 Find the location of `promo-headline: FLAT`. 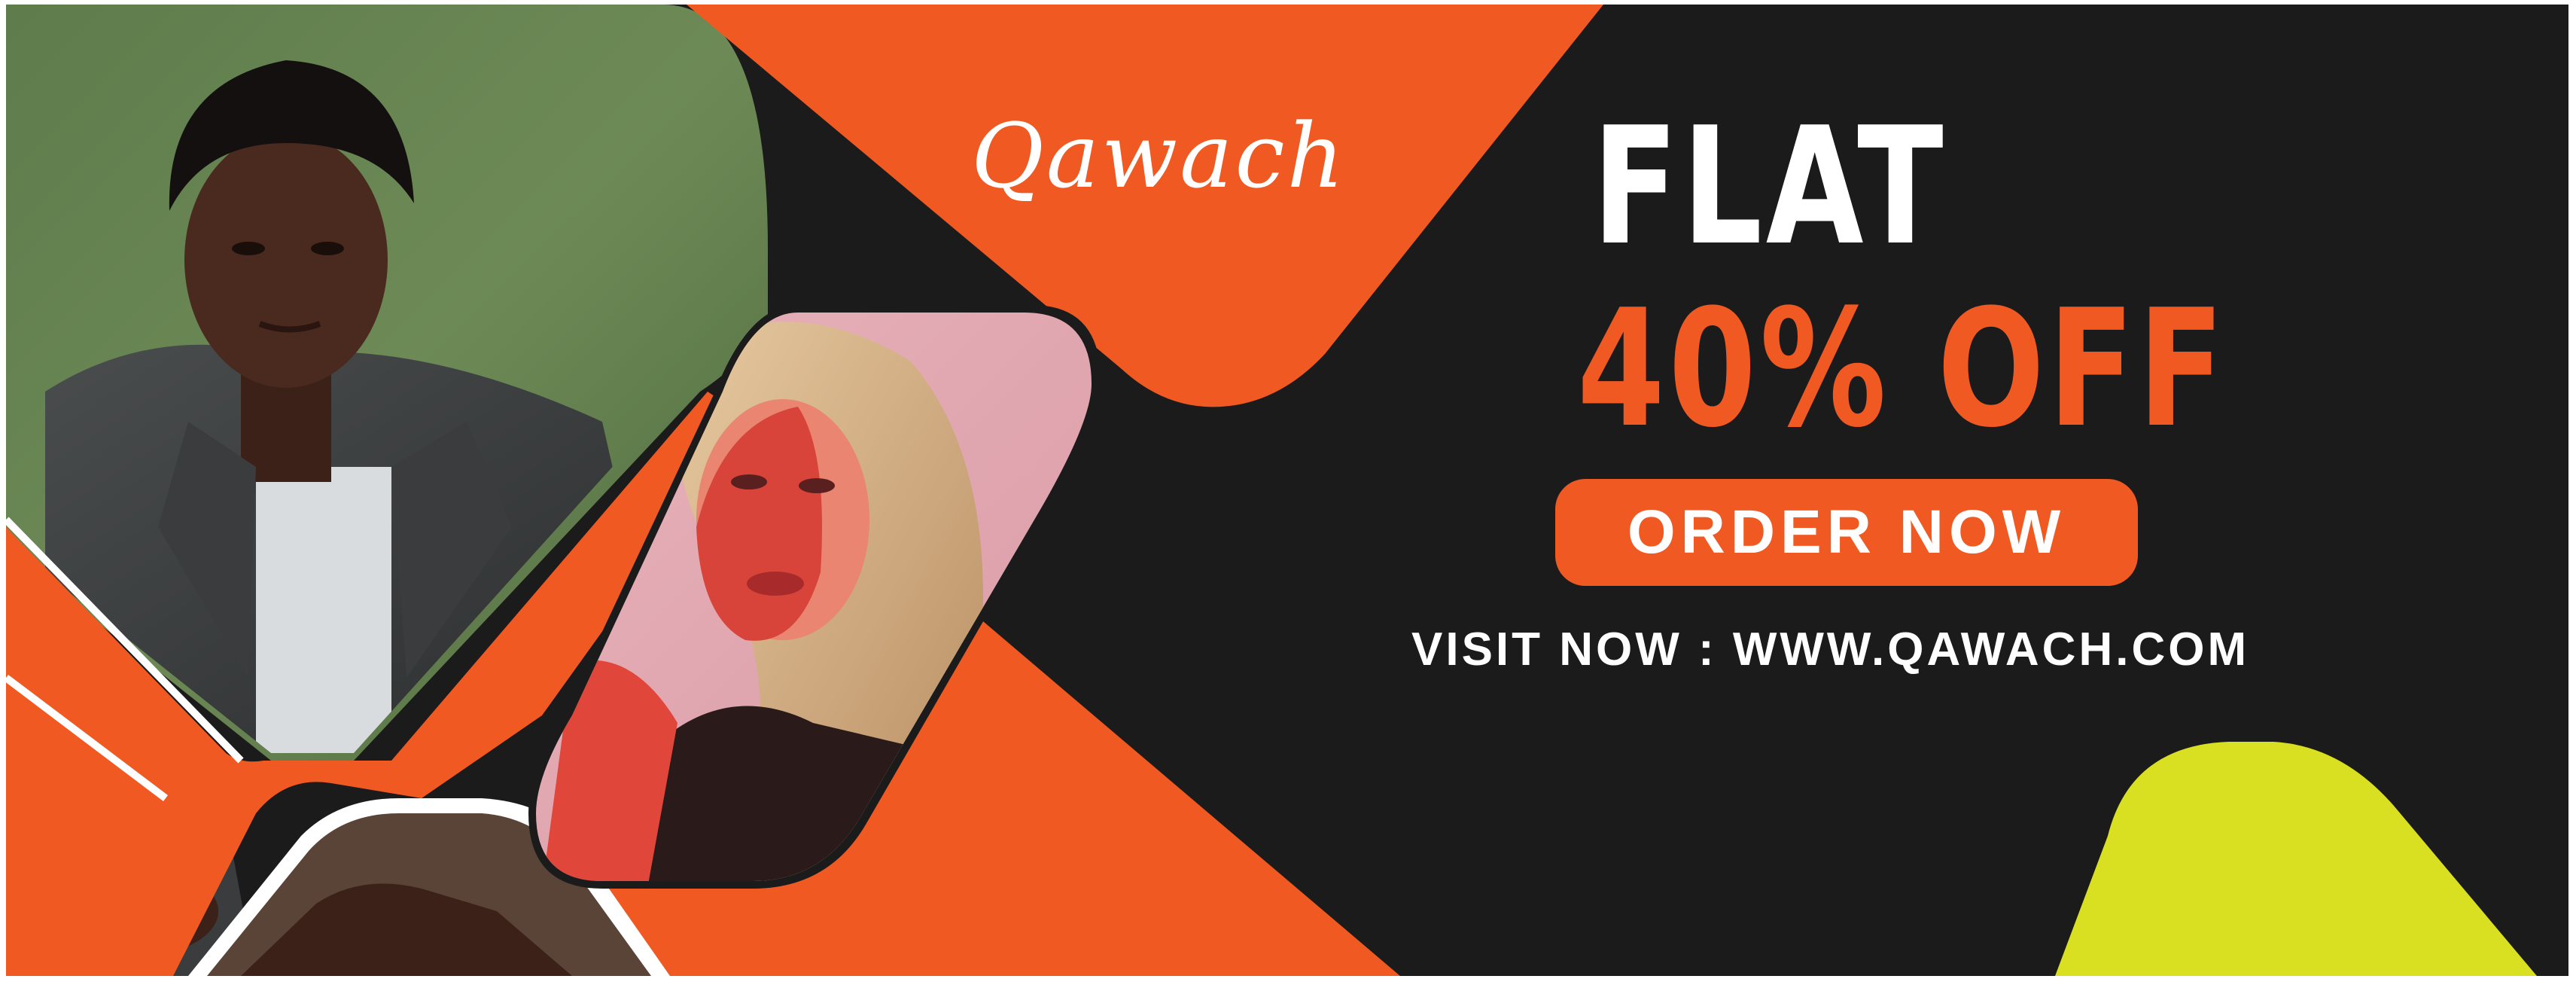

promo-headline: FLAT is located at coordinates (1770, 186).